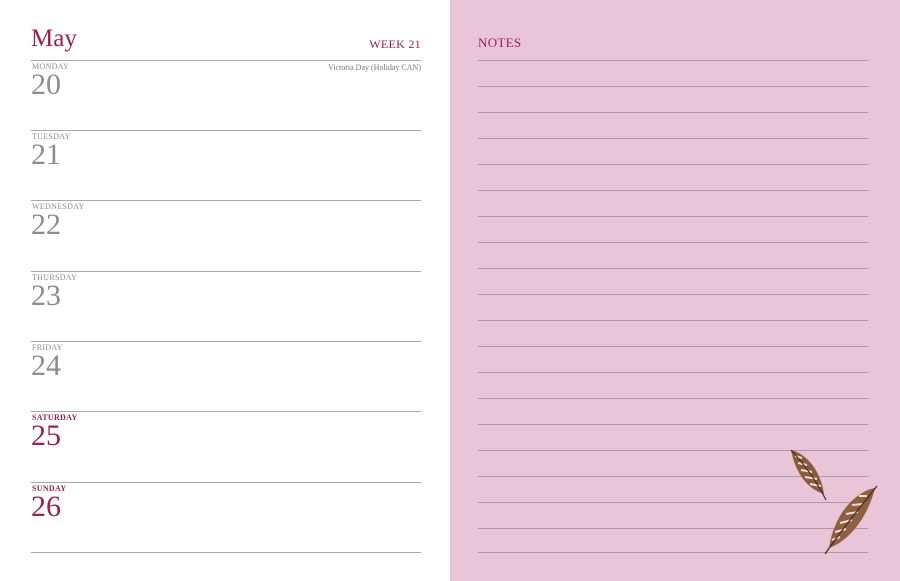 Image resolution: width=900 pixels, height=581 pixels. Describe the element at coordinates (46, 365) in the screenshot. I see `day-number: 24` at that location.